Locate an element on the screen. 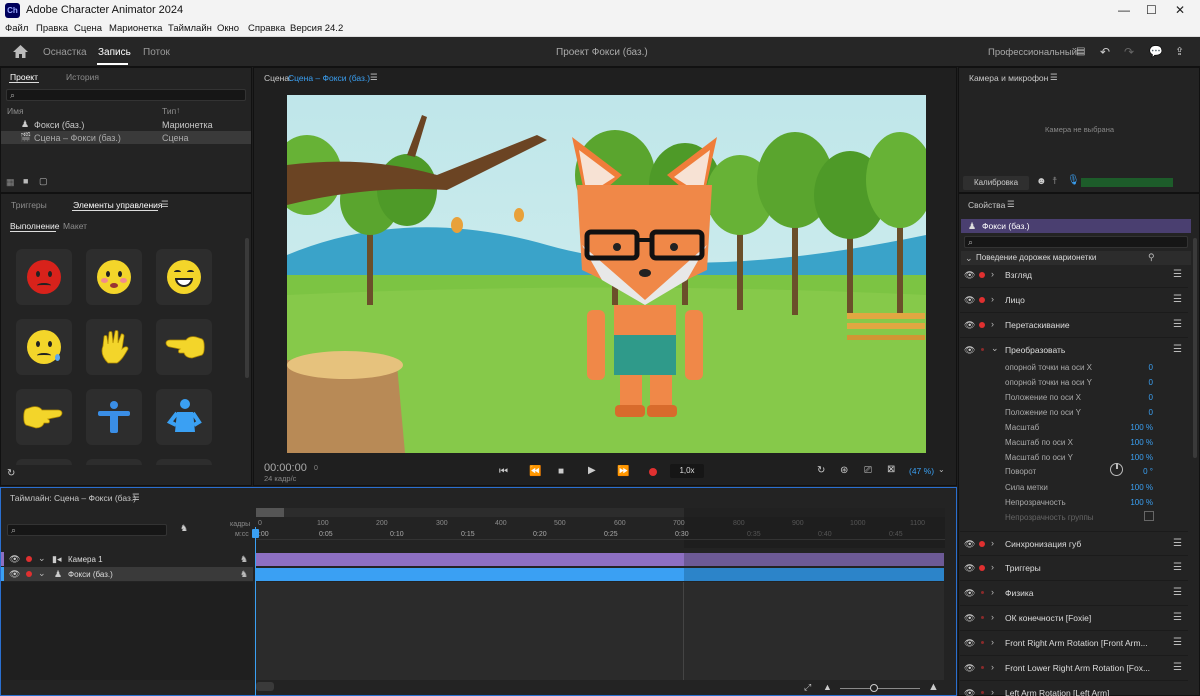  redo-icon: ↷ is located at coordinates (1129, 52).